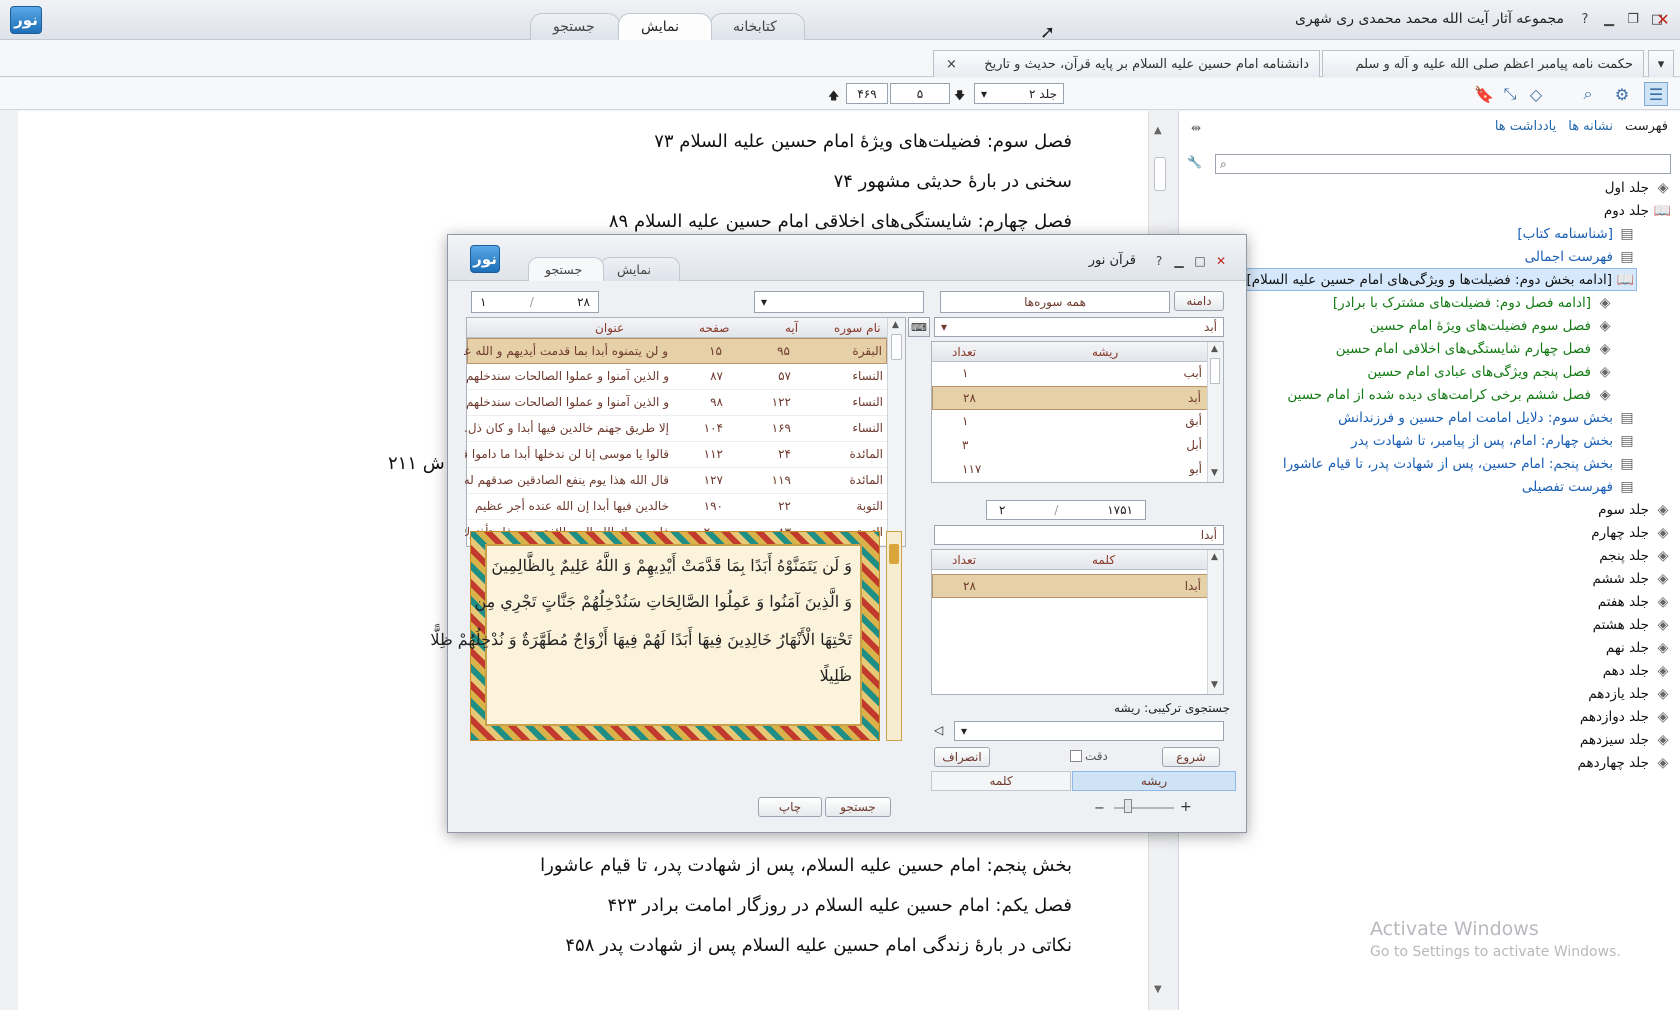 The height and width of the screenshot is (1010, 1680). What do you see at coordinates (1099, 808) in the screenshot?
I see `zoom-out-icon: −` at bounding box center [1099, 808].